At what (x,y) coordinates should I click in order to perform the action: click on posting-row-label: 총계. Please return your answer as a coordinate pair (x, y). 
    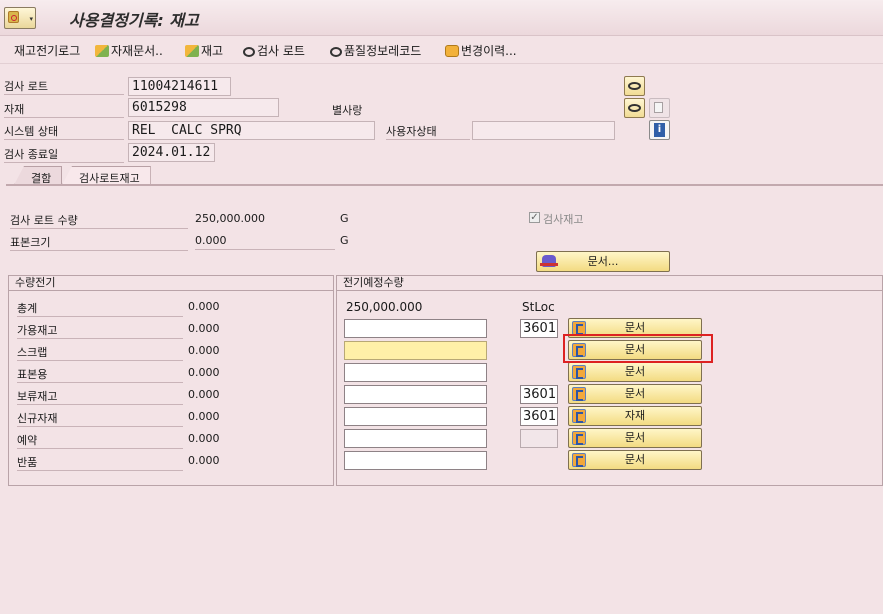
    Looking at the image, I should click on (100, 308).